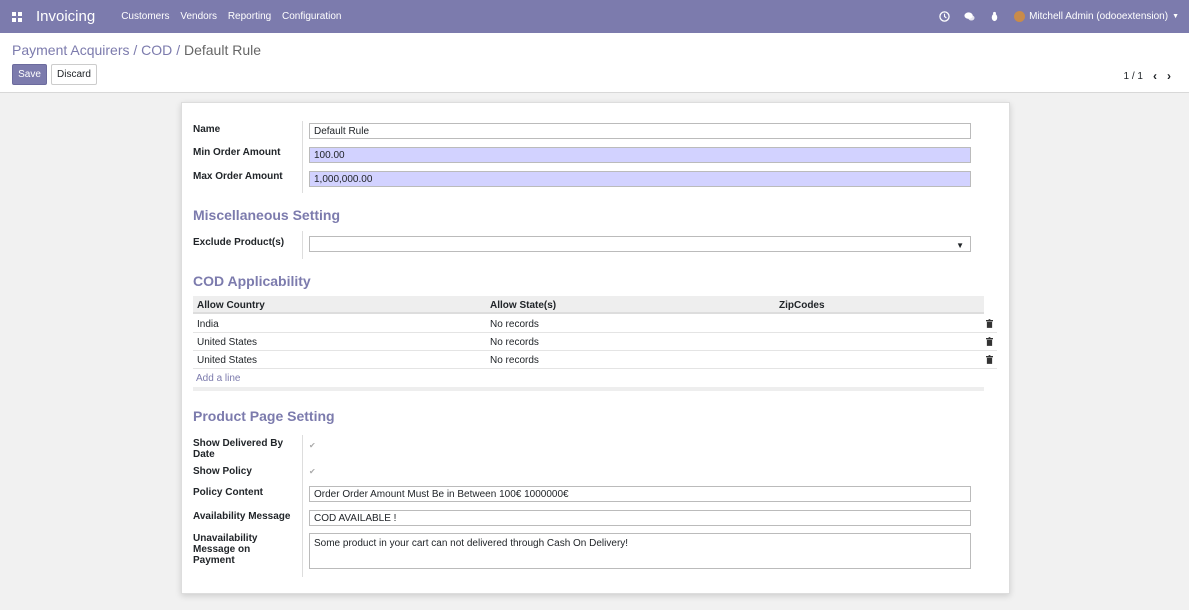  Describe the element at coordinates (237, 152) in the screenshot. I see `min-order-label: Min Order Amount` at that location.